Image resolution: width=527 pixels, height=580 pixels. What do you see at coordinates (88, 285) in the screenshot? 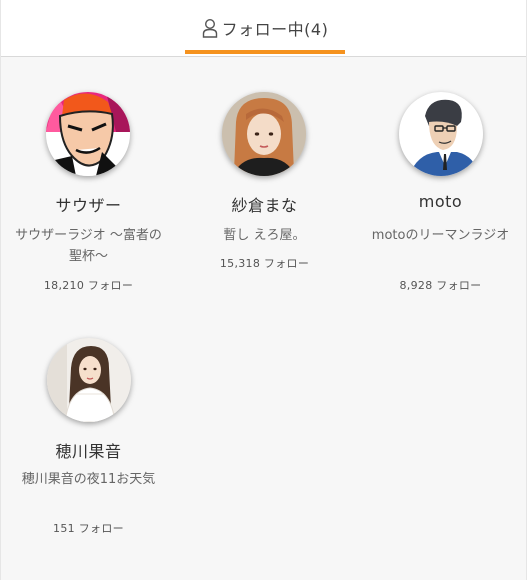
I see `follower-count: 18,210 フォロー` at bounding box center [88, 285].